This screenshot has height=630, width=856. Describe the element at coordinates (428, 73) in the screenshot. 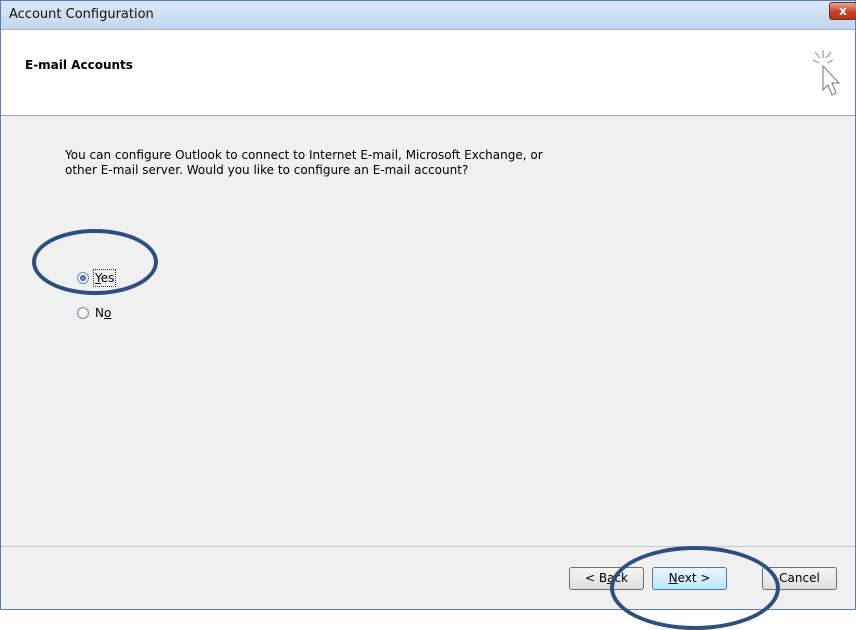

I see `wizard-header: E-mail Accounts` at that location.